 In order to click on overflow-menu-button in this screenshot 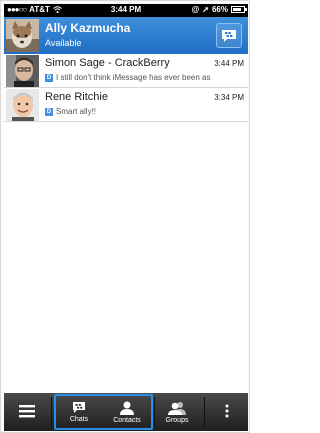, I will do `click(227, 412)`.